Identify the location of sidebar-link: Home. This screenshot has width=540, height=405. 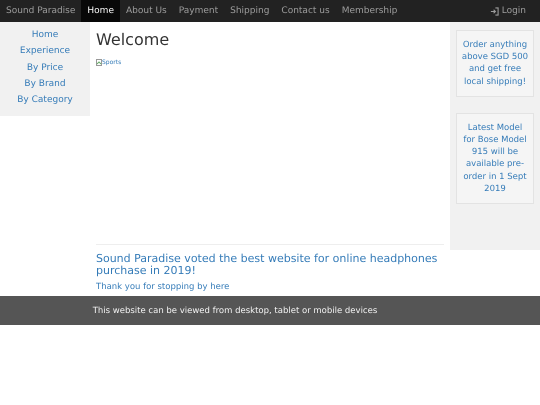
(45, 35).